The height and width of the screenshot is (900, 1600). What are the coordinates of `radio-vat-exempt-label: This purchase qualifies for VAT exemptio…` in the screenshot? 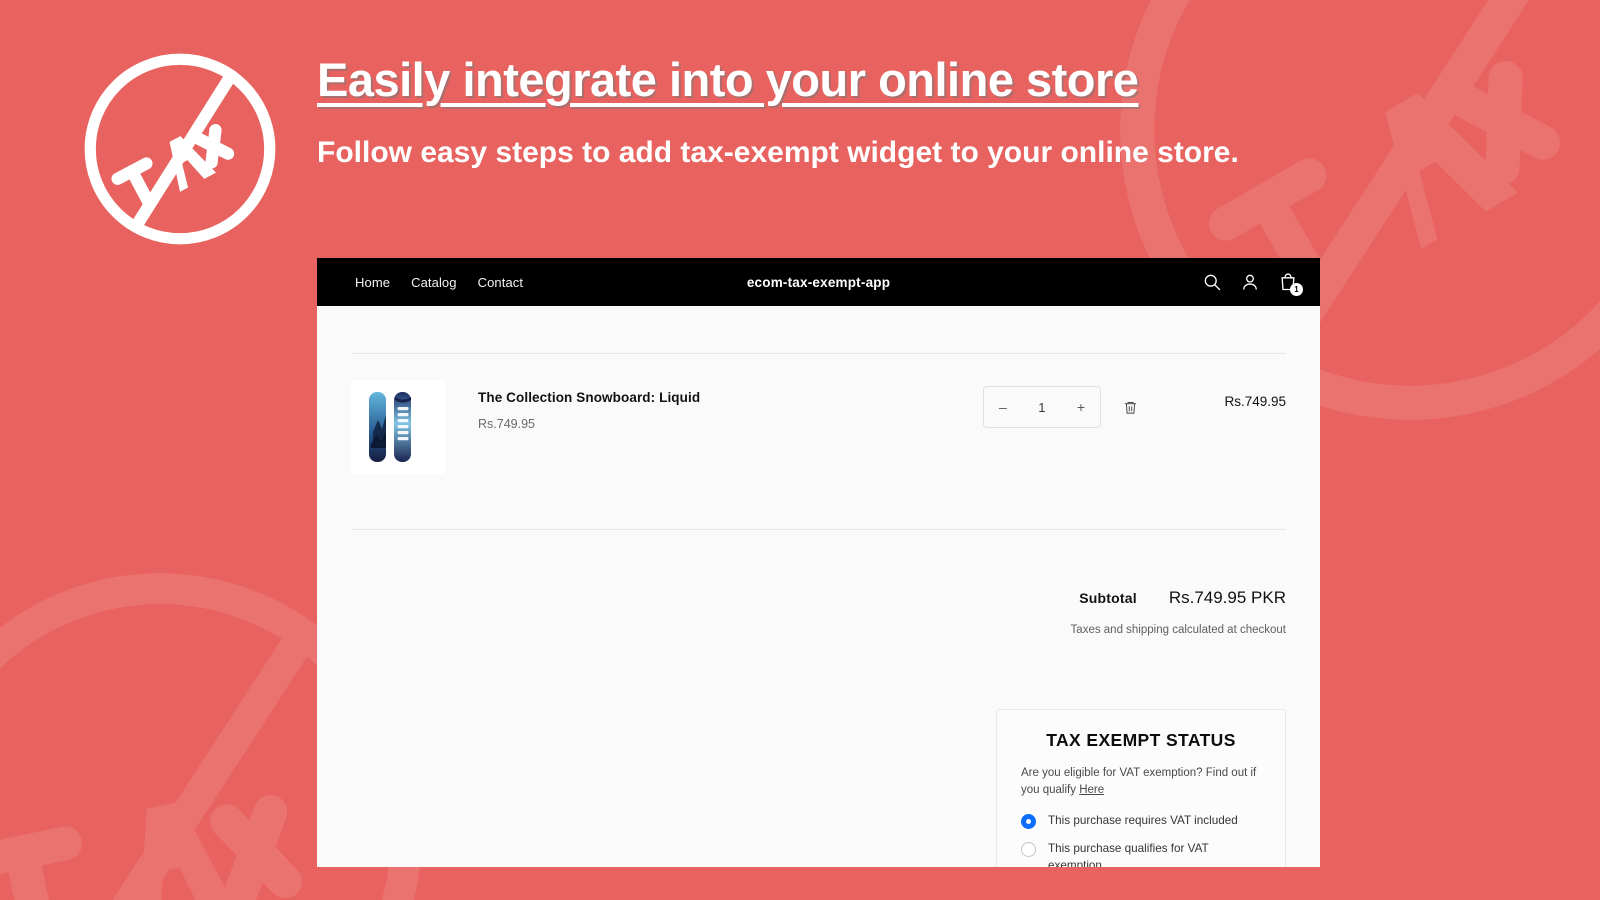 It's located at (1128, 854).